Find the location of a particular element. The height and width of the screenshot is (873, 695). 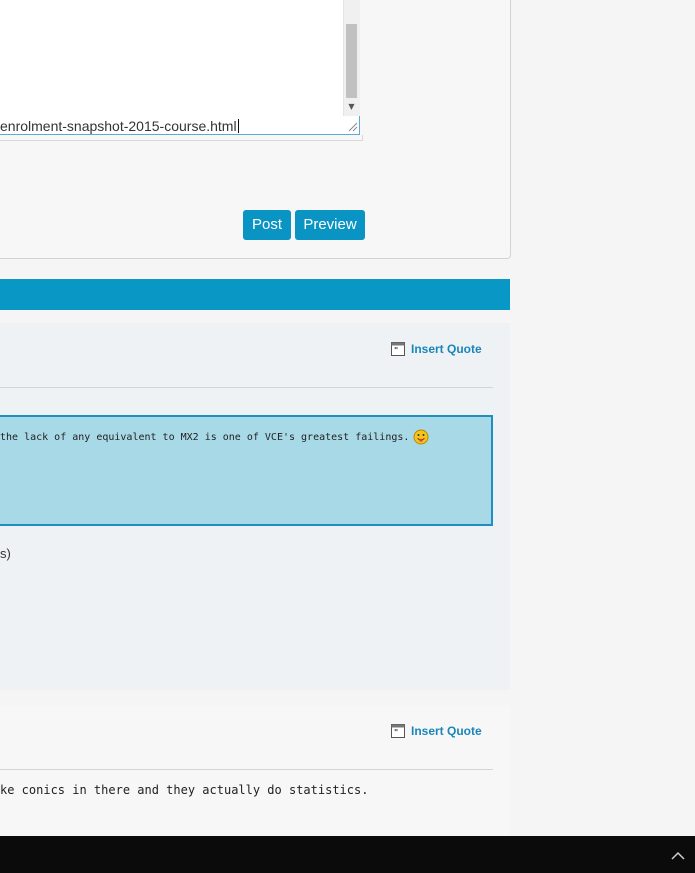

message-textarea is located at coordinates (180, 67).